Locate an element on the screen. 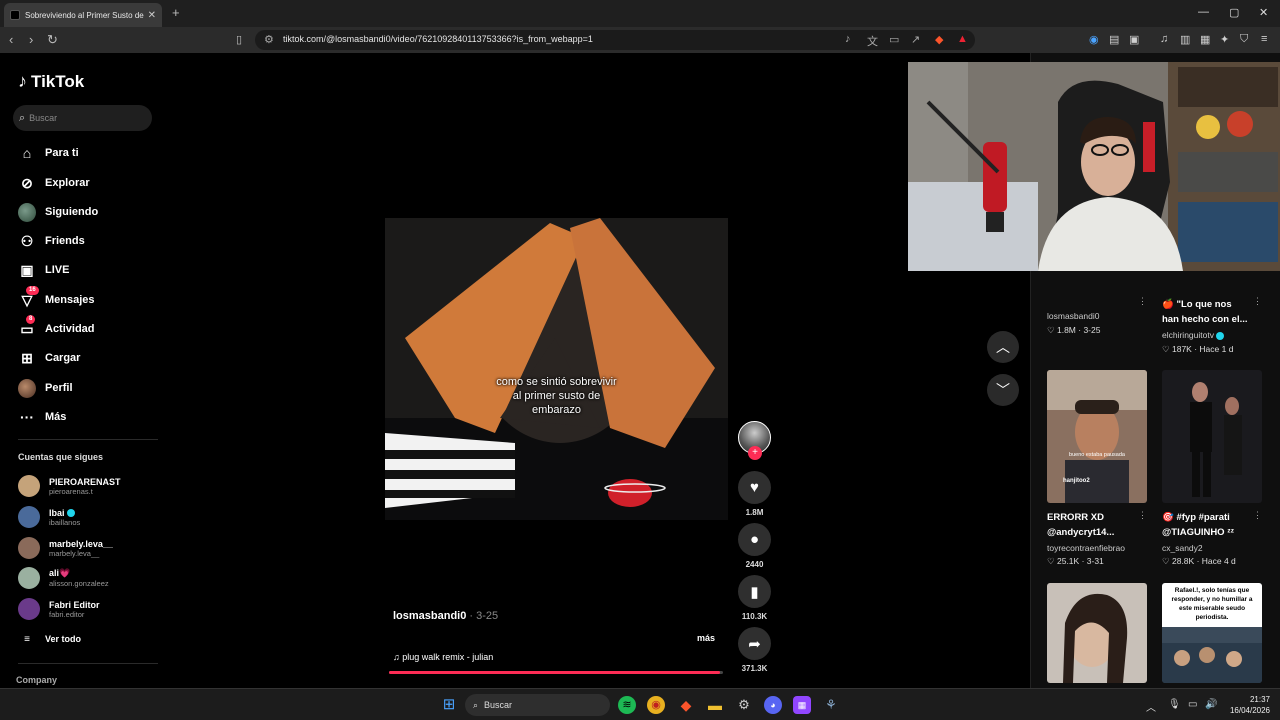 The width and height of the screenshot is (1280, 720). app-grid-icon: ▦ is located at coordinates (802, 705).